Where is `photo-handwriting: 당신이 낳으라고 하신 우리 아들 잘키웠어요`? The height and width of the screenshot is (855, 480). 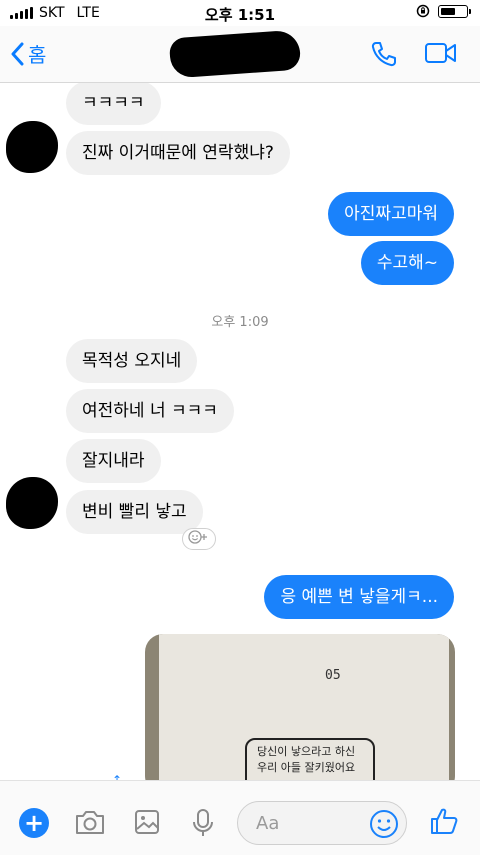
photo-handwriting: 당신이 낳으라고 하신 우리 아들 잘키웠어요 is located at coordinates (306, 760).